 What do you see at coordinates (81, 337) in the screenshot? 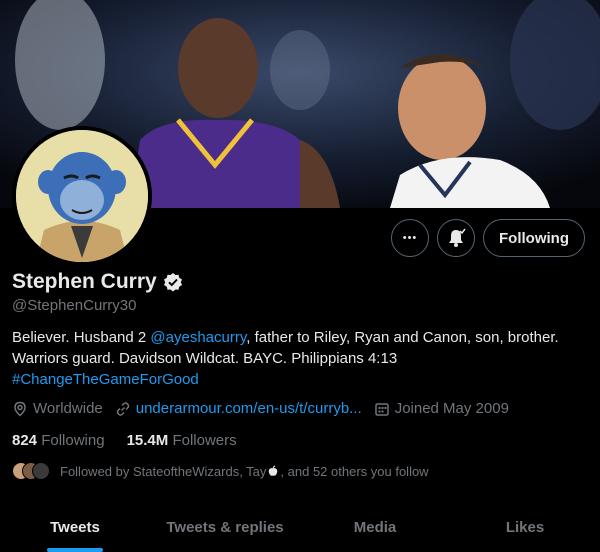
I see `bio-text: Believer. Husband 2` at bounding box center [81, 337].